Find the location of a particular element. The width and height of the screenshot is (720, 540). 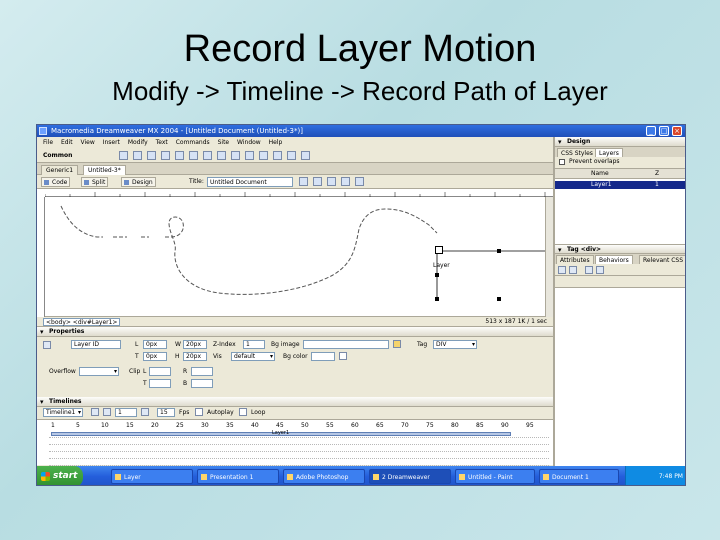

taskbar-item: Adobe Photoshop is located at coordinates (324, 476).